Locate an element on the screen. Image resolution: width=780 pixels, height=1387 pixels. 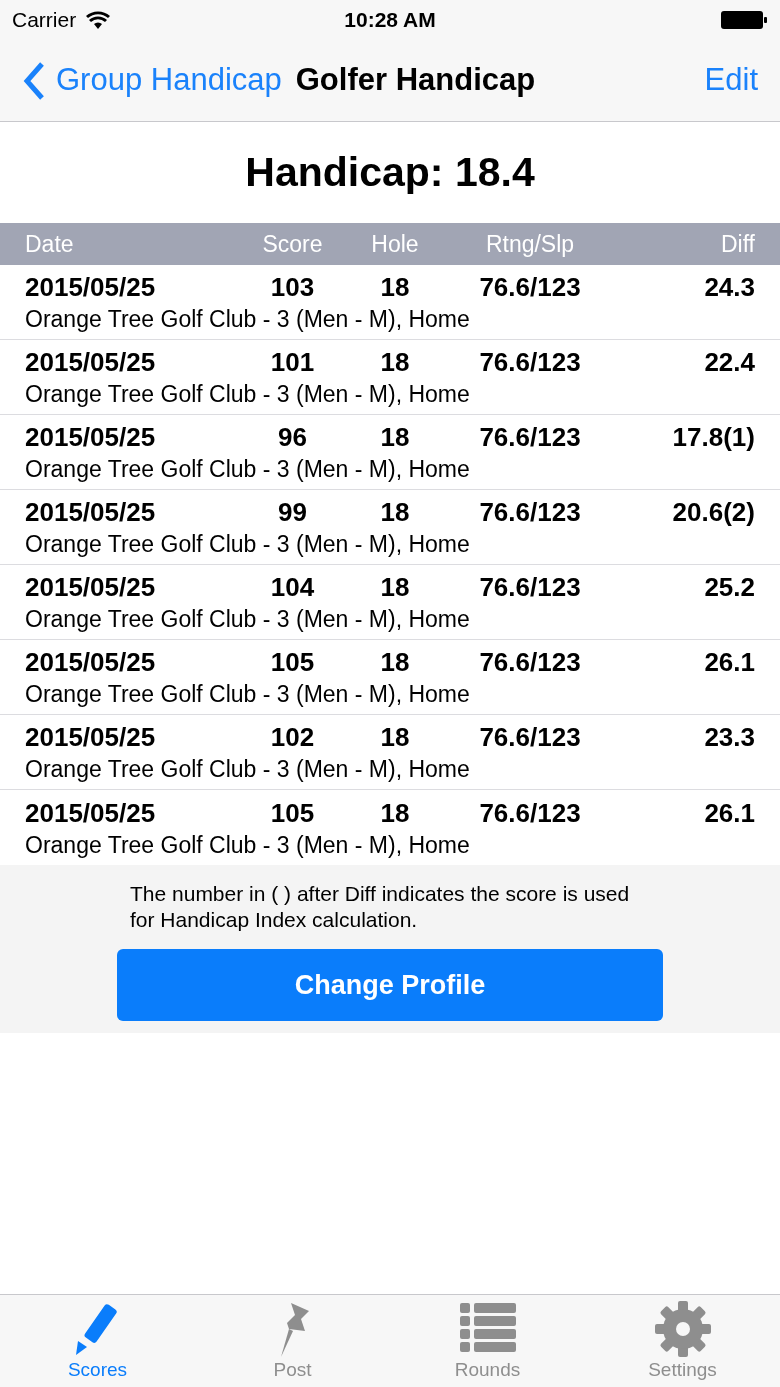
diff-cell-text: 20.6(2) is located at coordinates (713, 512).